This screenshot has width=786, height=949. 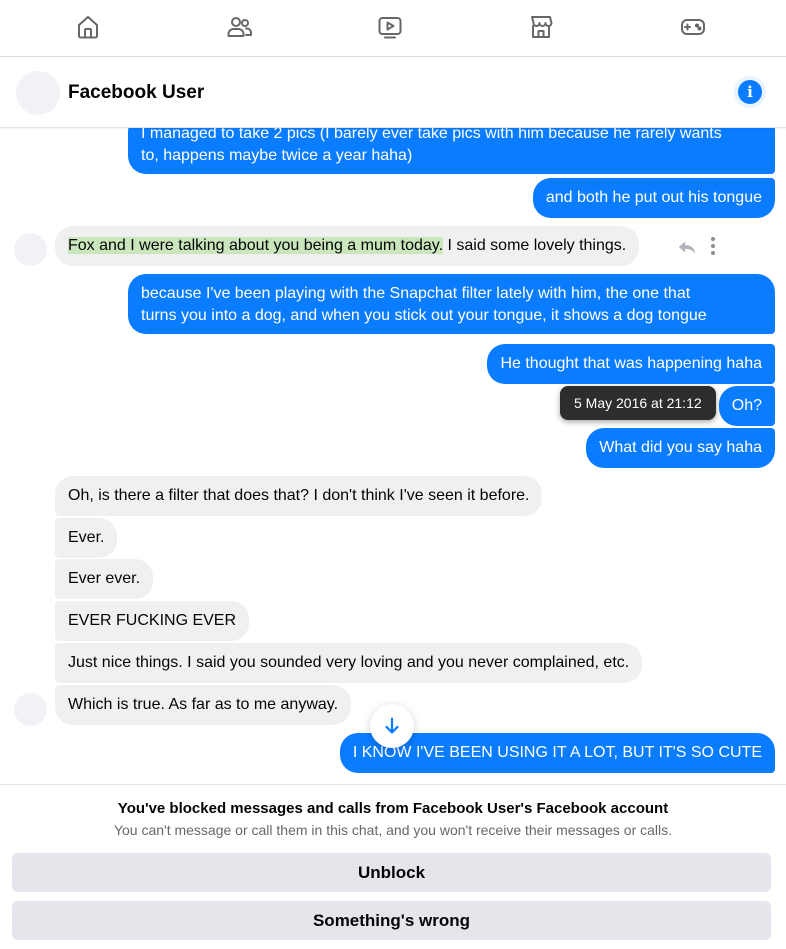 I want to click on message-bubble-outgoing: He thought that was happening haha, so click(x=631, y=364).